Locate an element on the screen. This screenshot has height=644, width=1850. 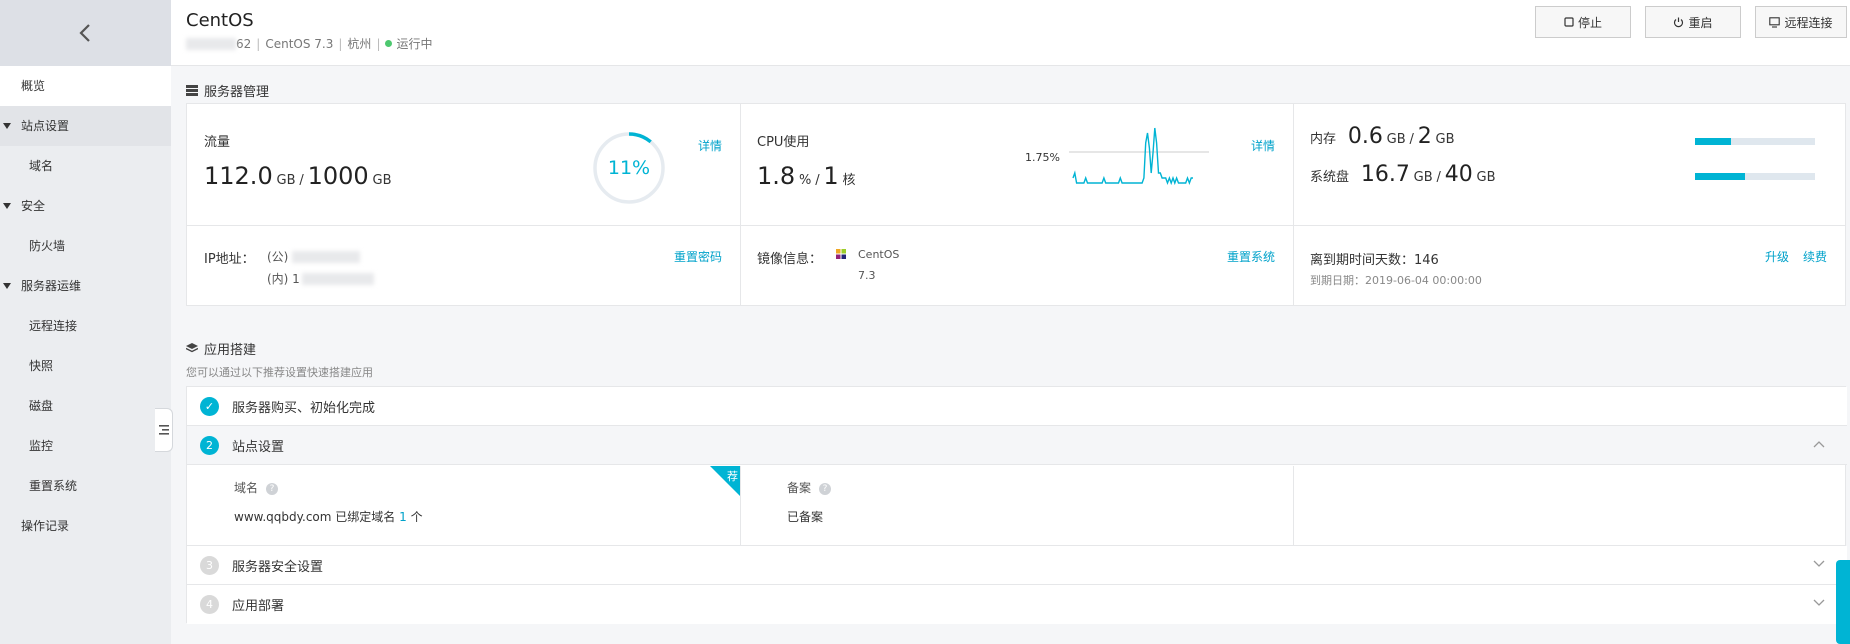
sidebar-item-label: 防火墙 is located at coordinates (47, 246).